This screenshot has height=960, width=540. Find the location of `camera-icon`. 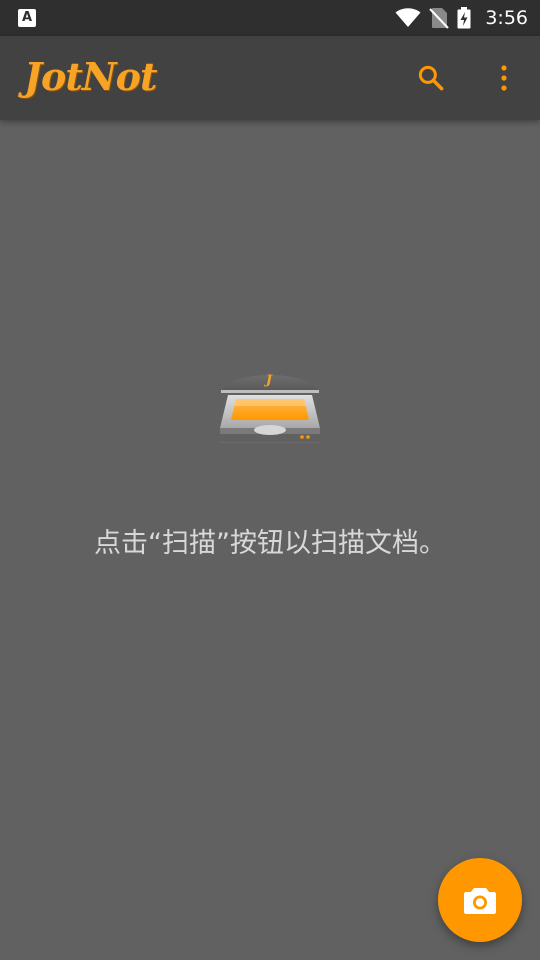

camera-icon is located at coordinates (480, 901).